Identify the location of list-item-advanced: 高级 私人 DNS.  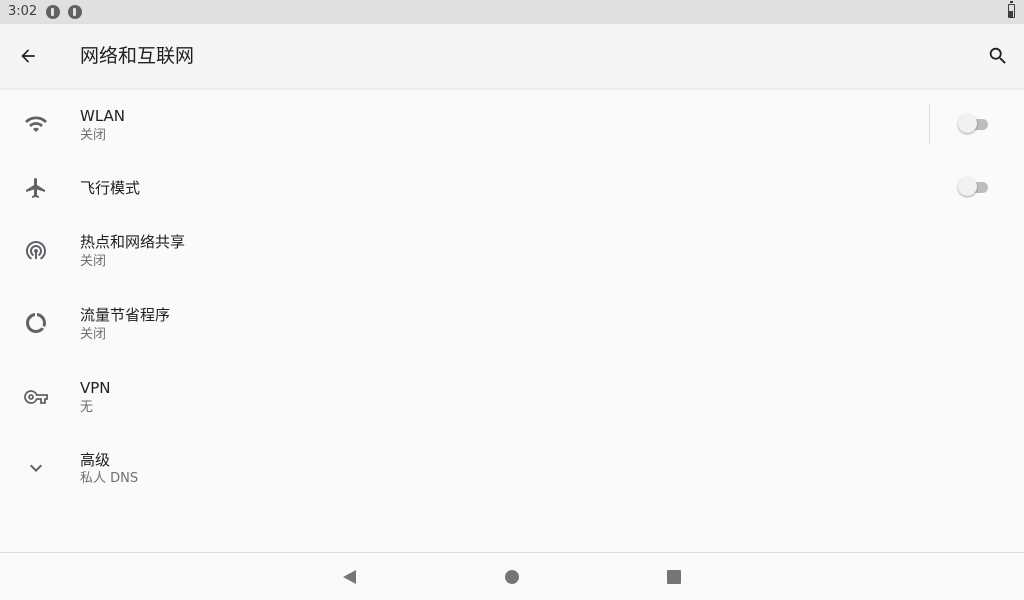
(512, 470).